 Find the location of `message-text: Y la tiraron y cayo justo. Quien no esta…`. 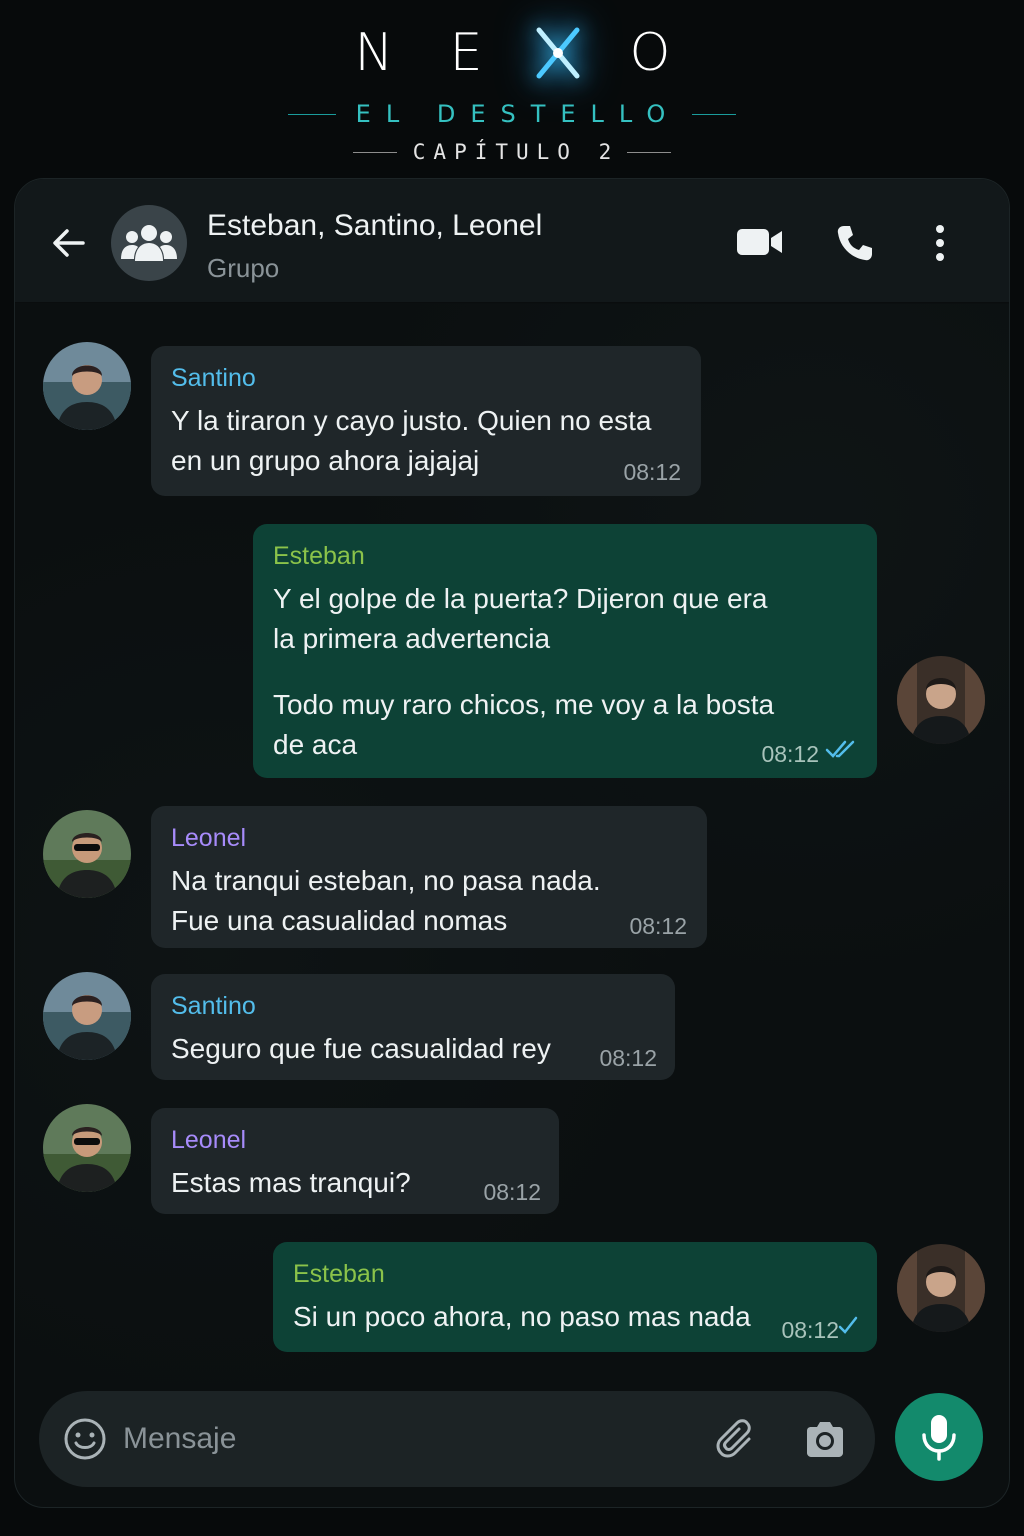

message-text: Y la tiraron y cayo justo. Quien no esta… is located at coordinates (426, 441).